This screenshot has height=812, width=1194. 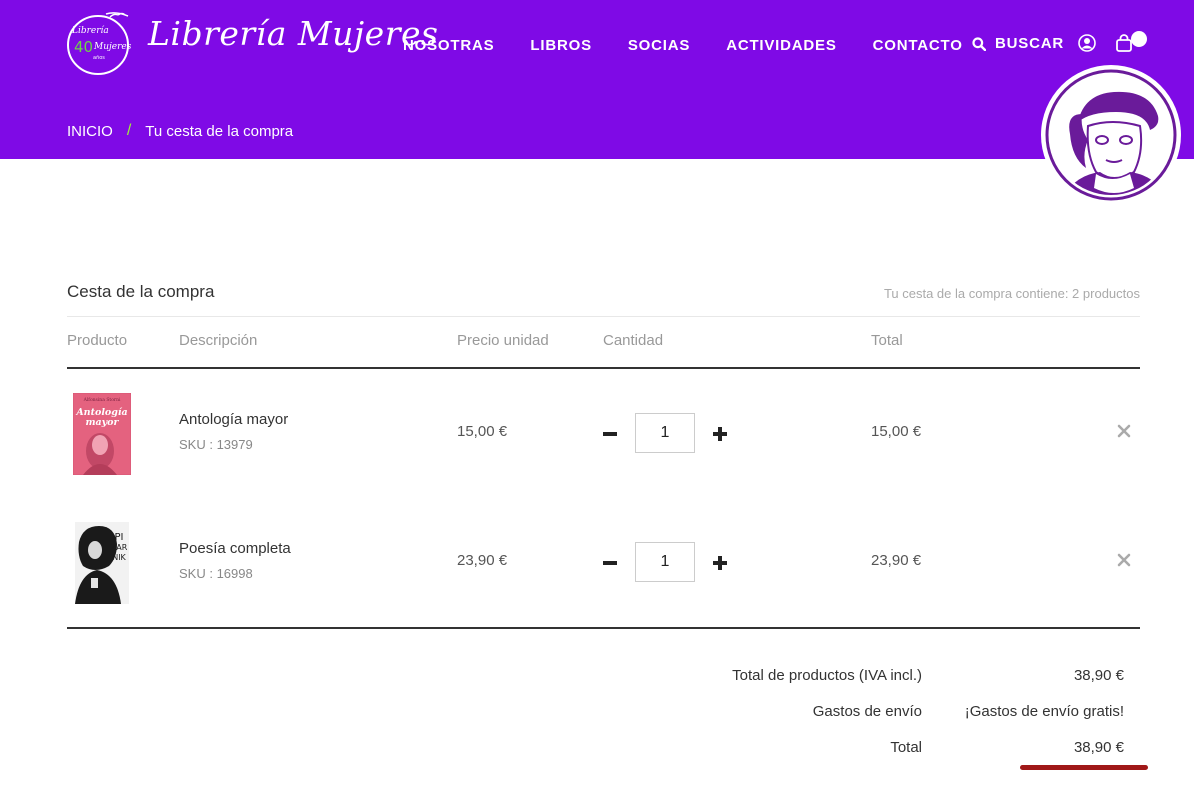 I want to click on book-cover-line-3: NIK, so click(x=119, y=557).